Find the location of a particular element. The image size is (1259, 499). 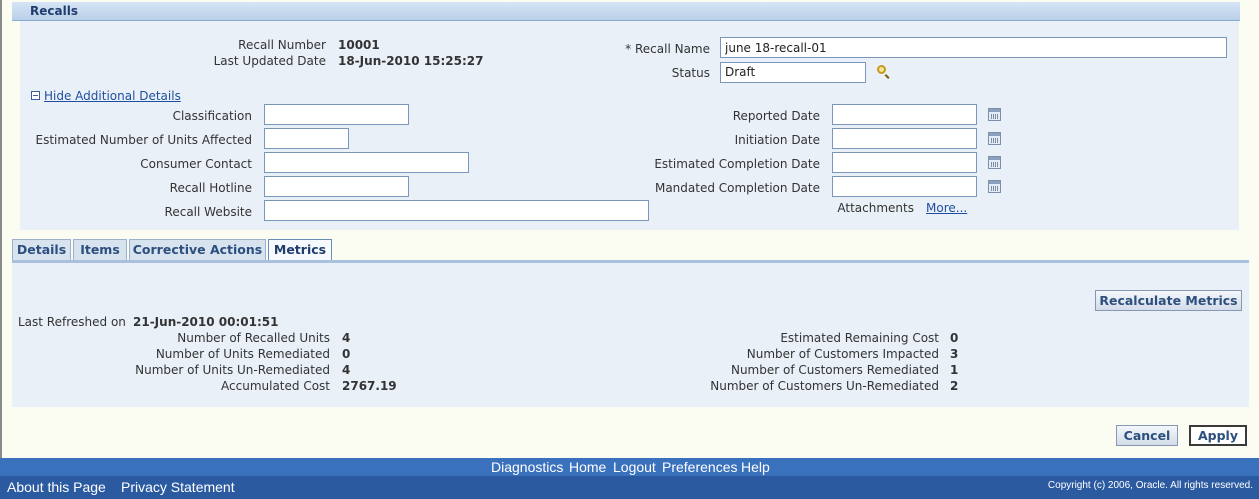

reported-date-input is located at coordinates (904, 114).